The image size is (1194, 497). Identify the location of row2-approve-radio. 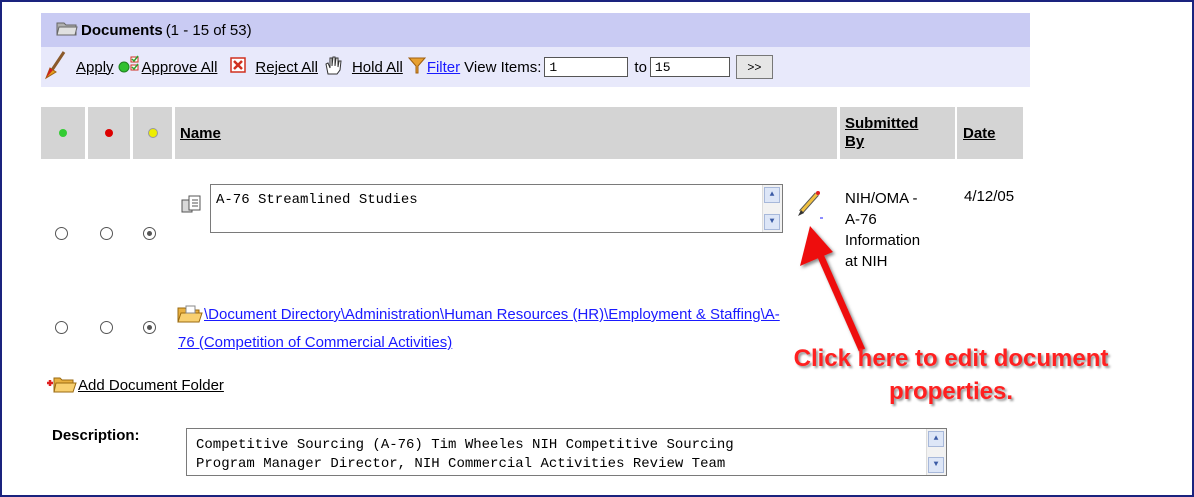
(61, 327).